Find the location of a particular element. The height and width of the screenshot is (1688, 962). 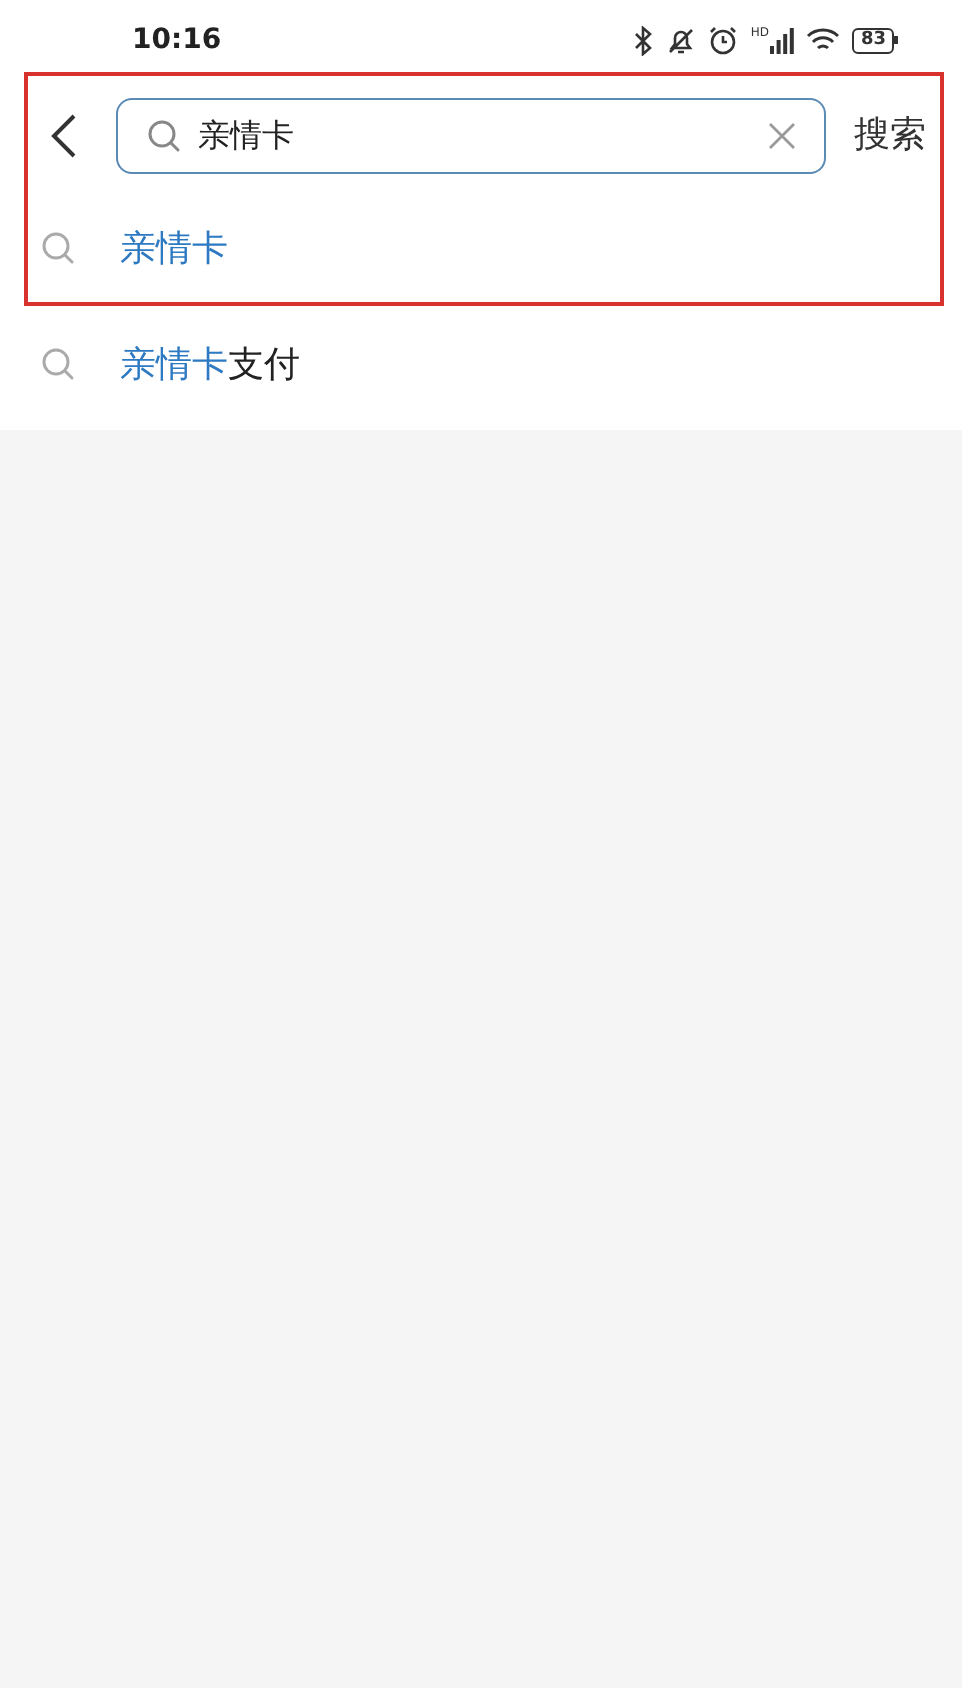

status-time: 10:16 is located at coordinates (177, 40).